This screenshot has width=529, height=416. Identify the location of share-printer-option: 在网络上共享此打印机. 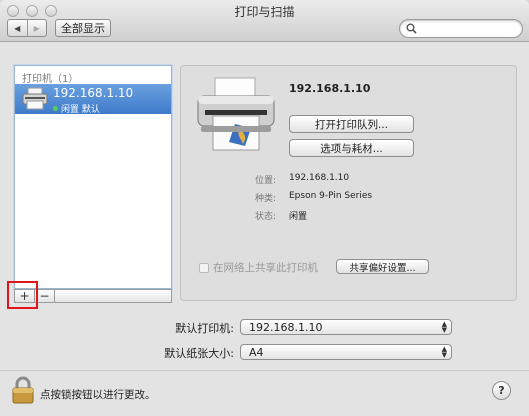
(258, 267).